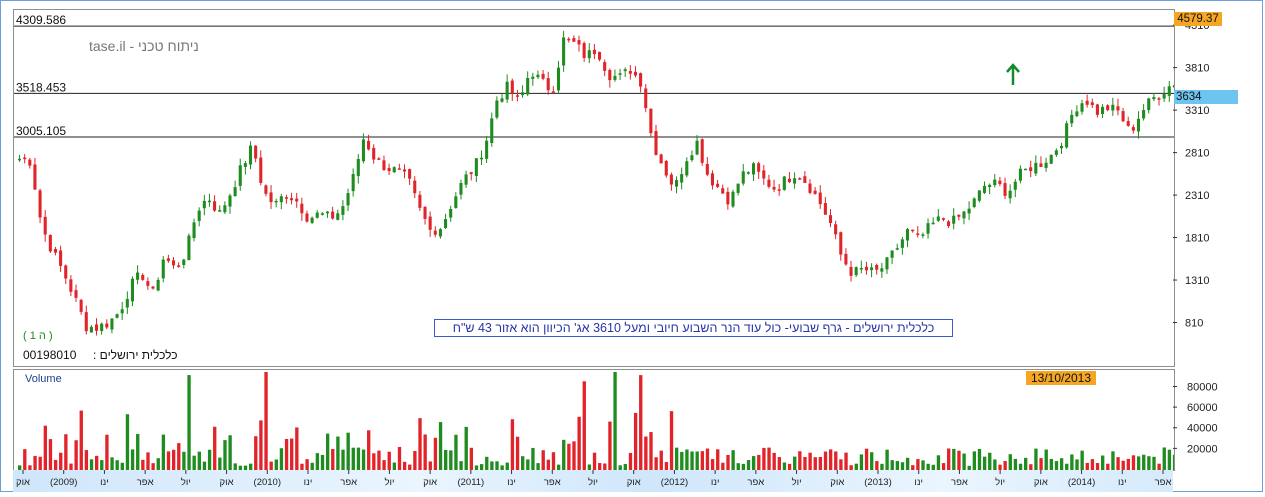 This screenshot has height=497, width=1265. What do you see at coordinates (1206, 97) in the screenshot?
I see `last-price-badge: 3634` at bounding box center [1206, 97].